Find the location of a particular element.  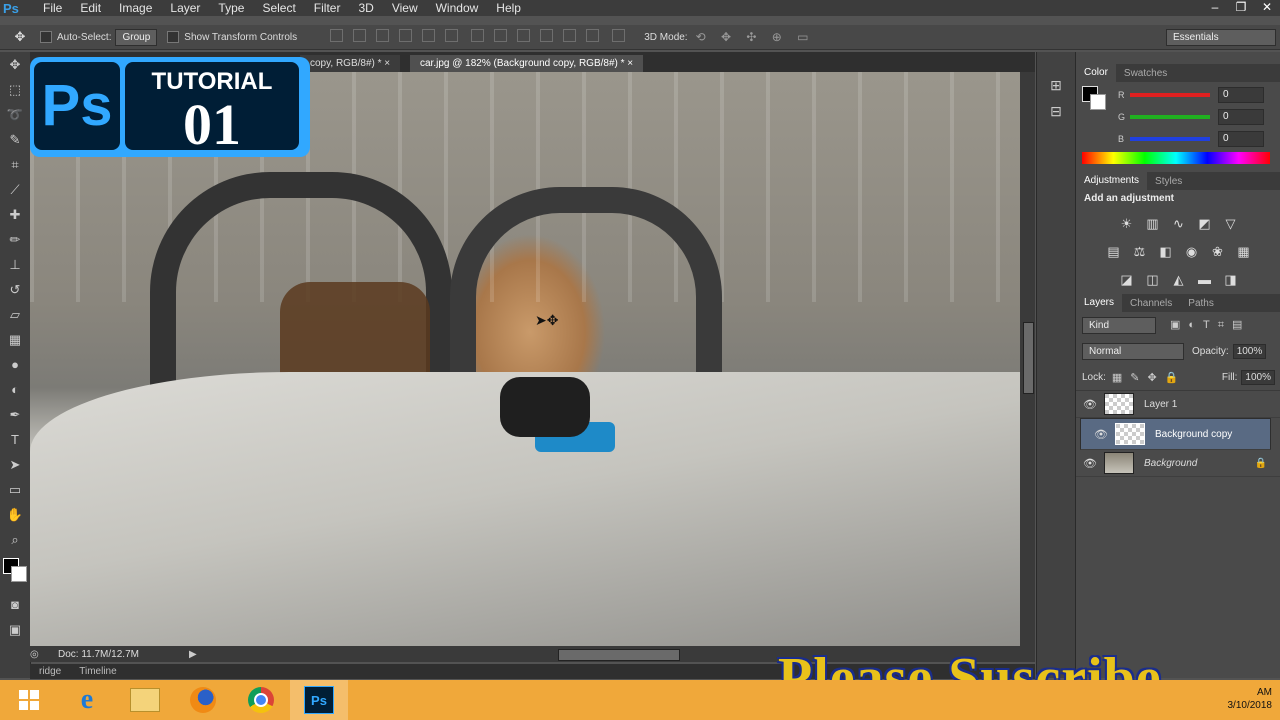

green-slider is located at coordinates (1170, 117).